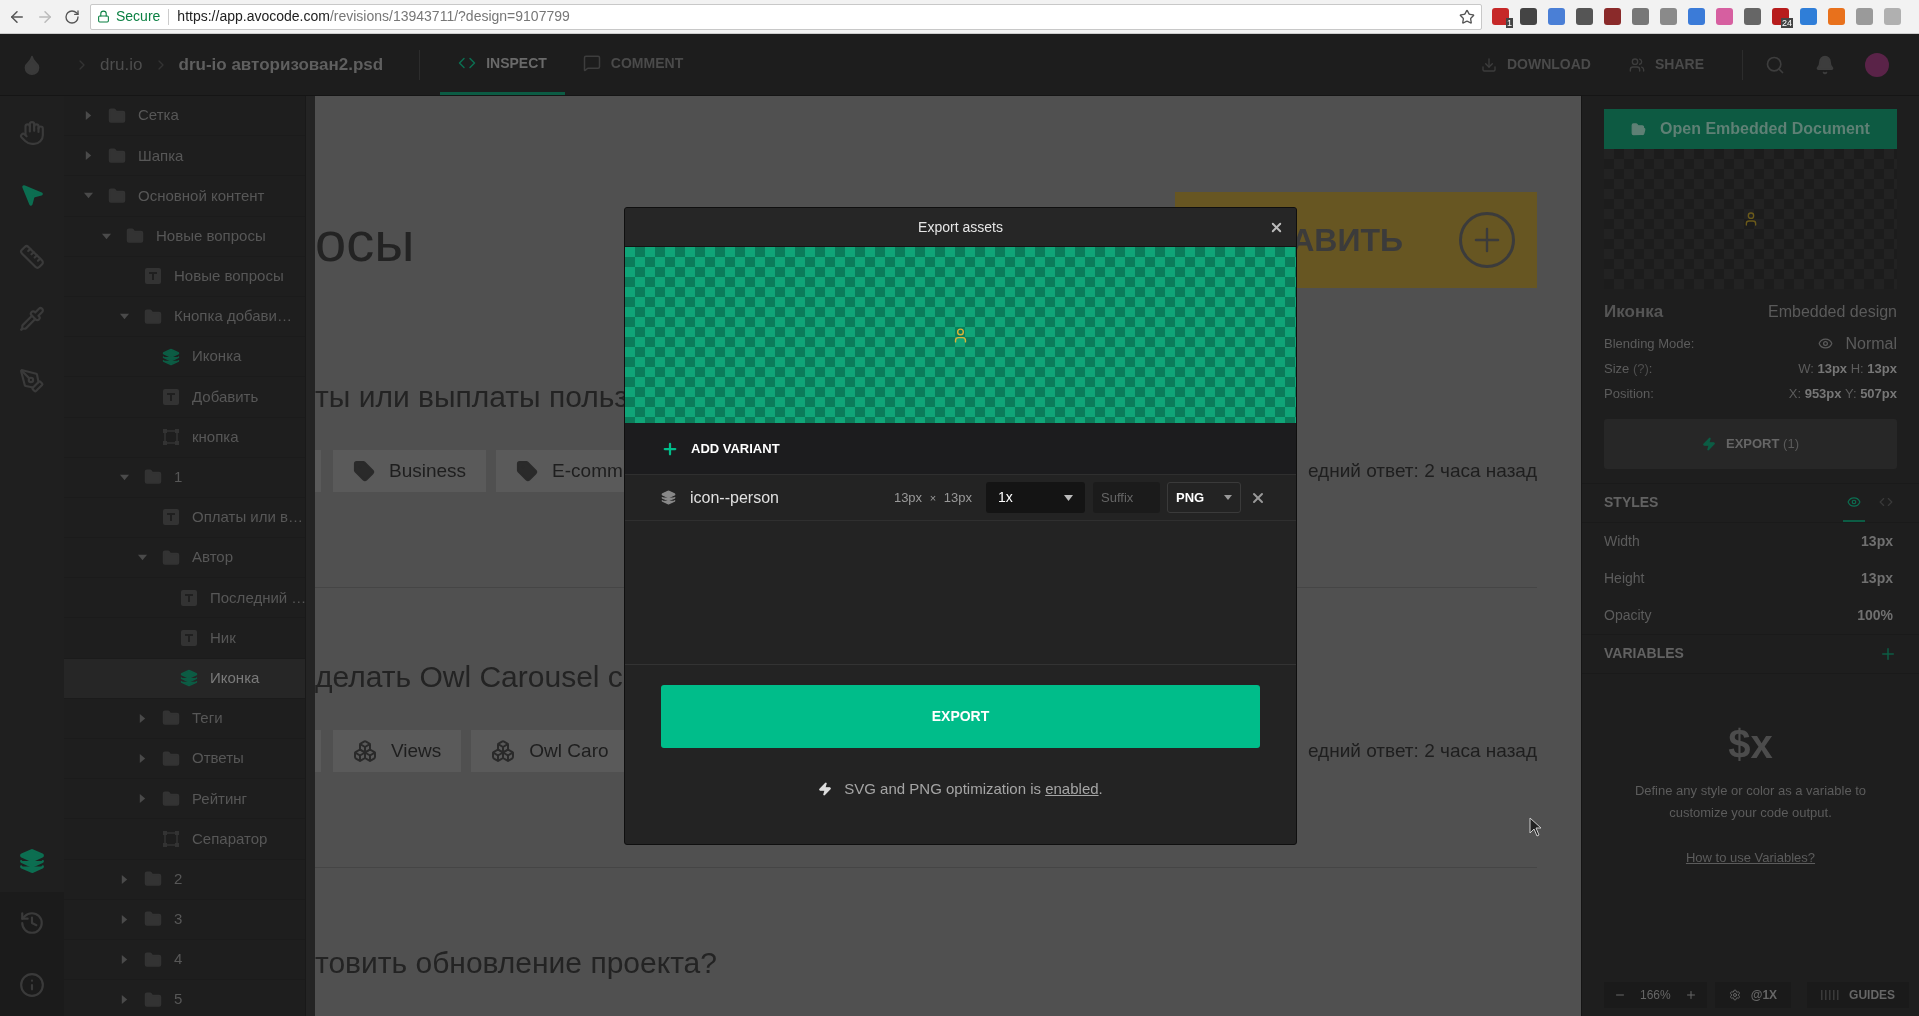 This screenshot has height=1016, width=1919. Describe the element at coordinates (503, 751) in the screenshot. I see `cubes-icon` at that location.